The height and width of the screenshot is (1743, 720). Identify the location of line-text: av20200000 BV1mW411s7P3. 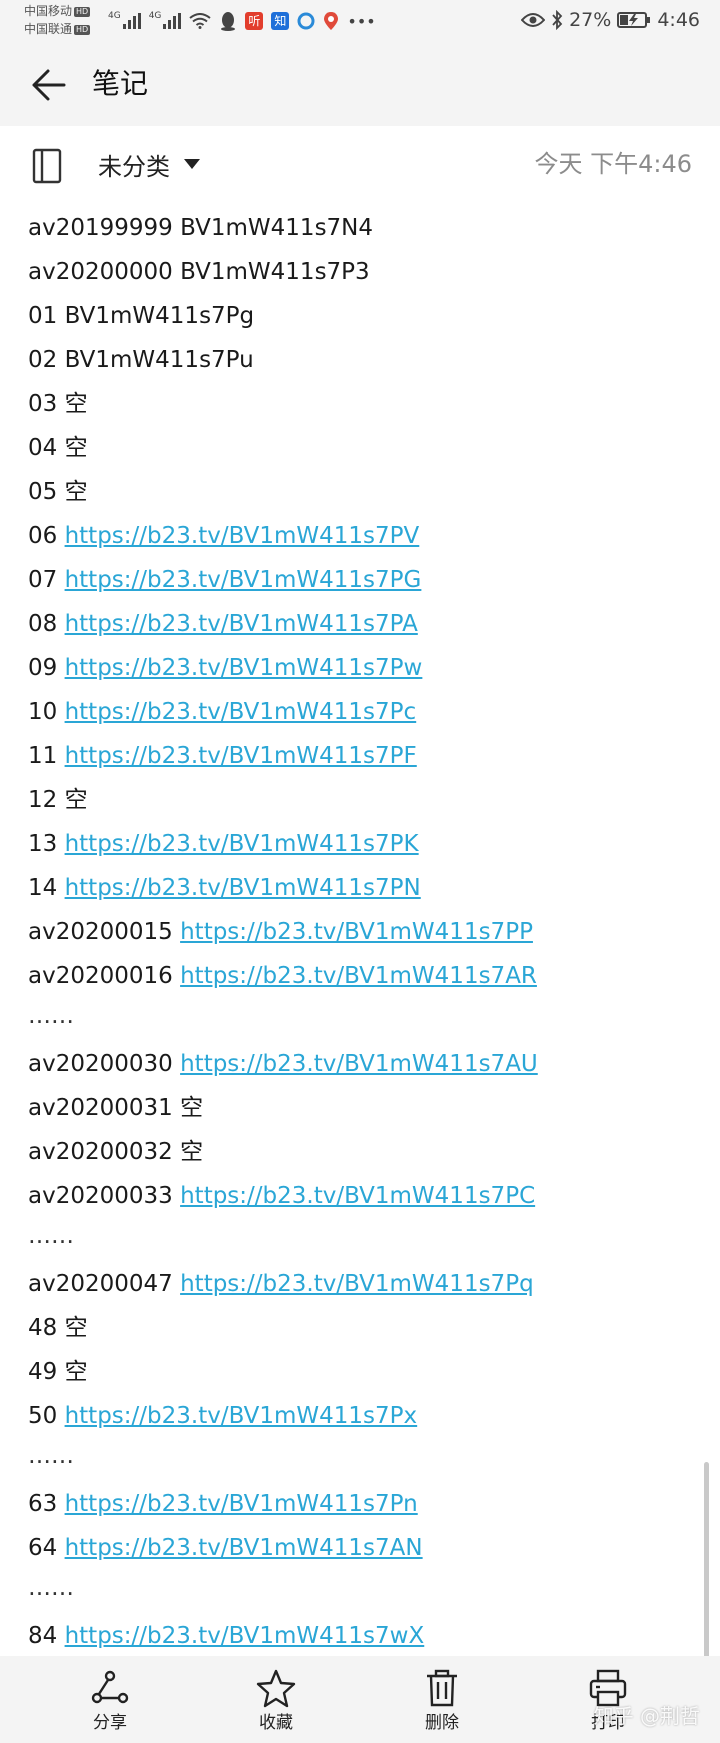
(199, 272).